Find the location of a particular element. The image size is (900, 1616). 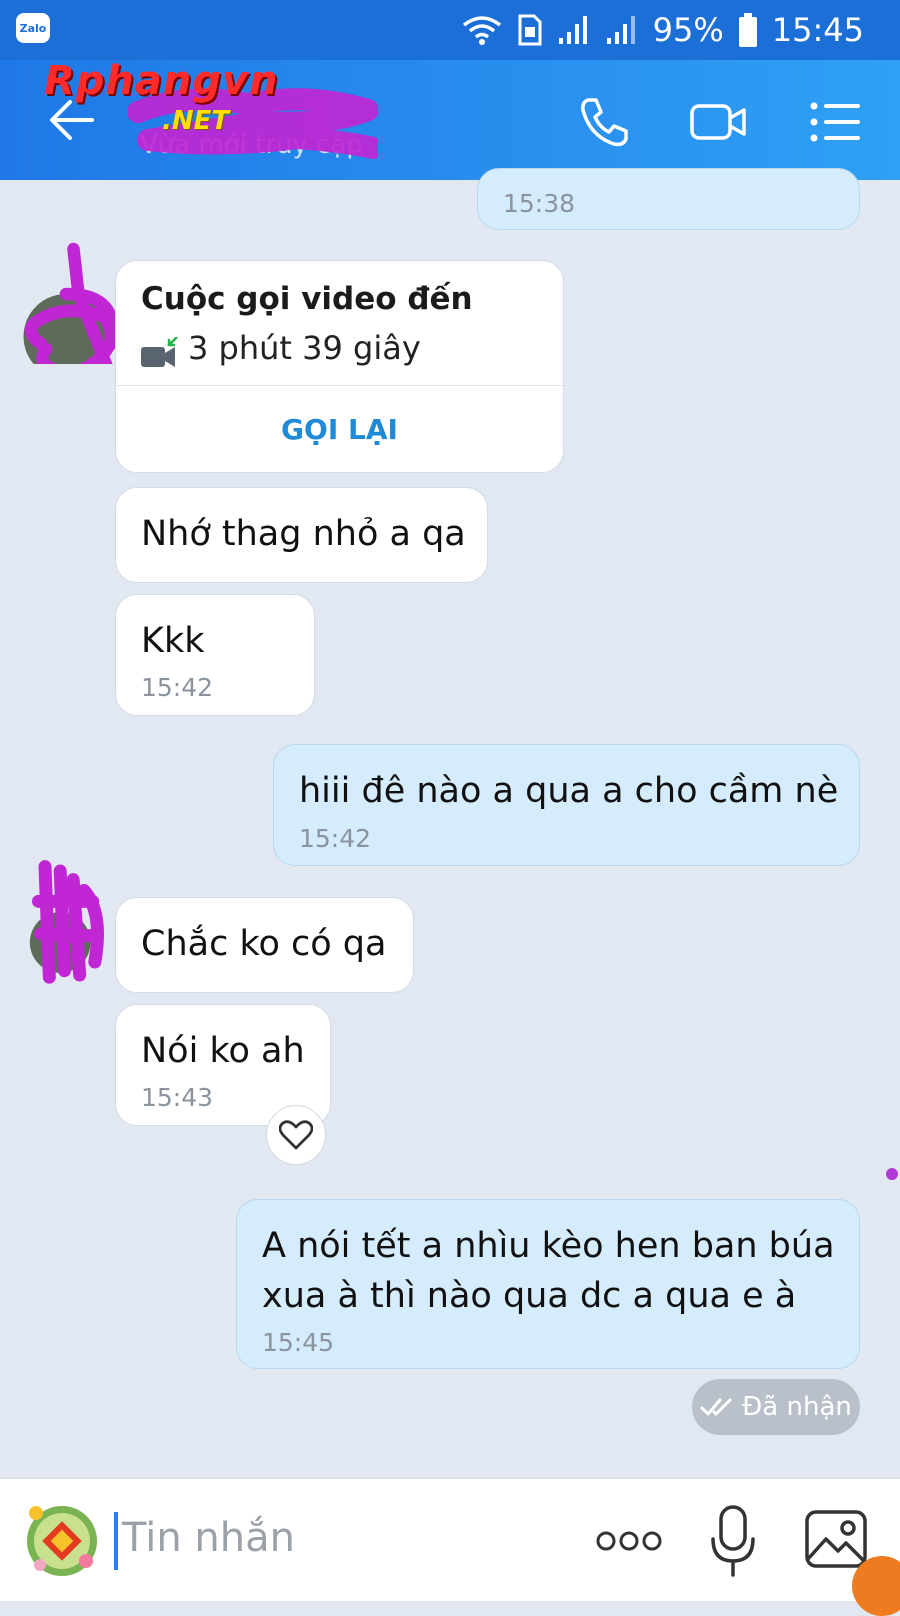

message-bubble-outgoing: hiii đê nào a qua a cho cầm nè 15:42 is located at coordinates (566, 805).